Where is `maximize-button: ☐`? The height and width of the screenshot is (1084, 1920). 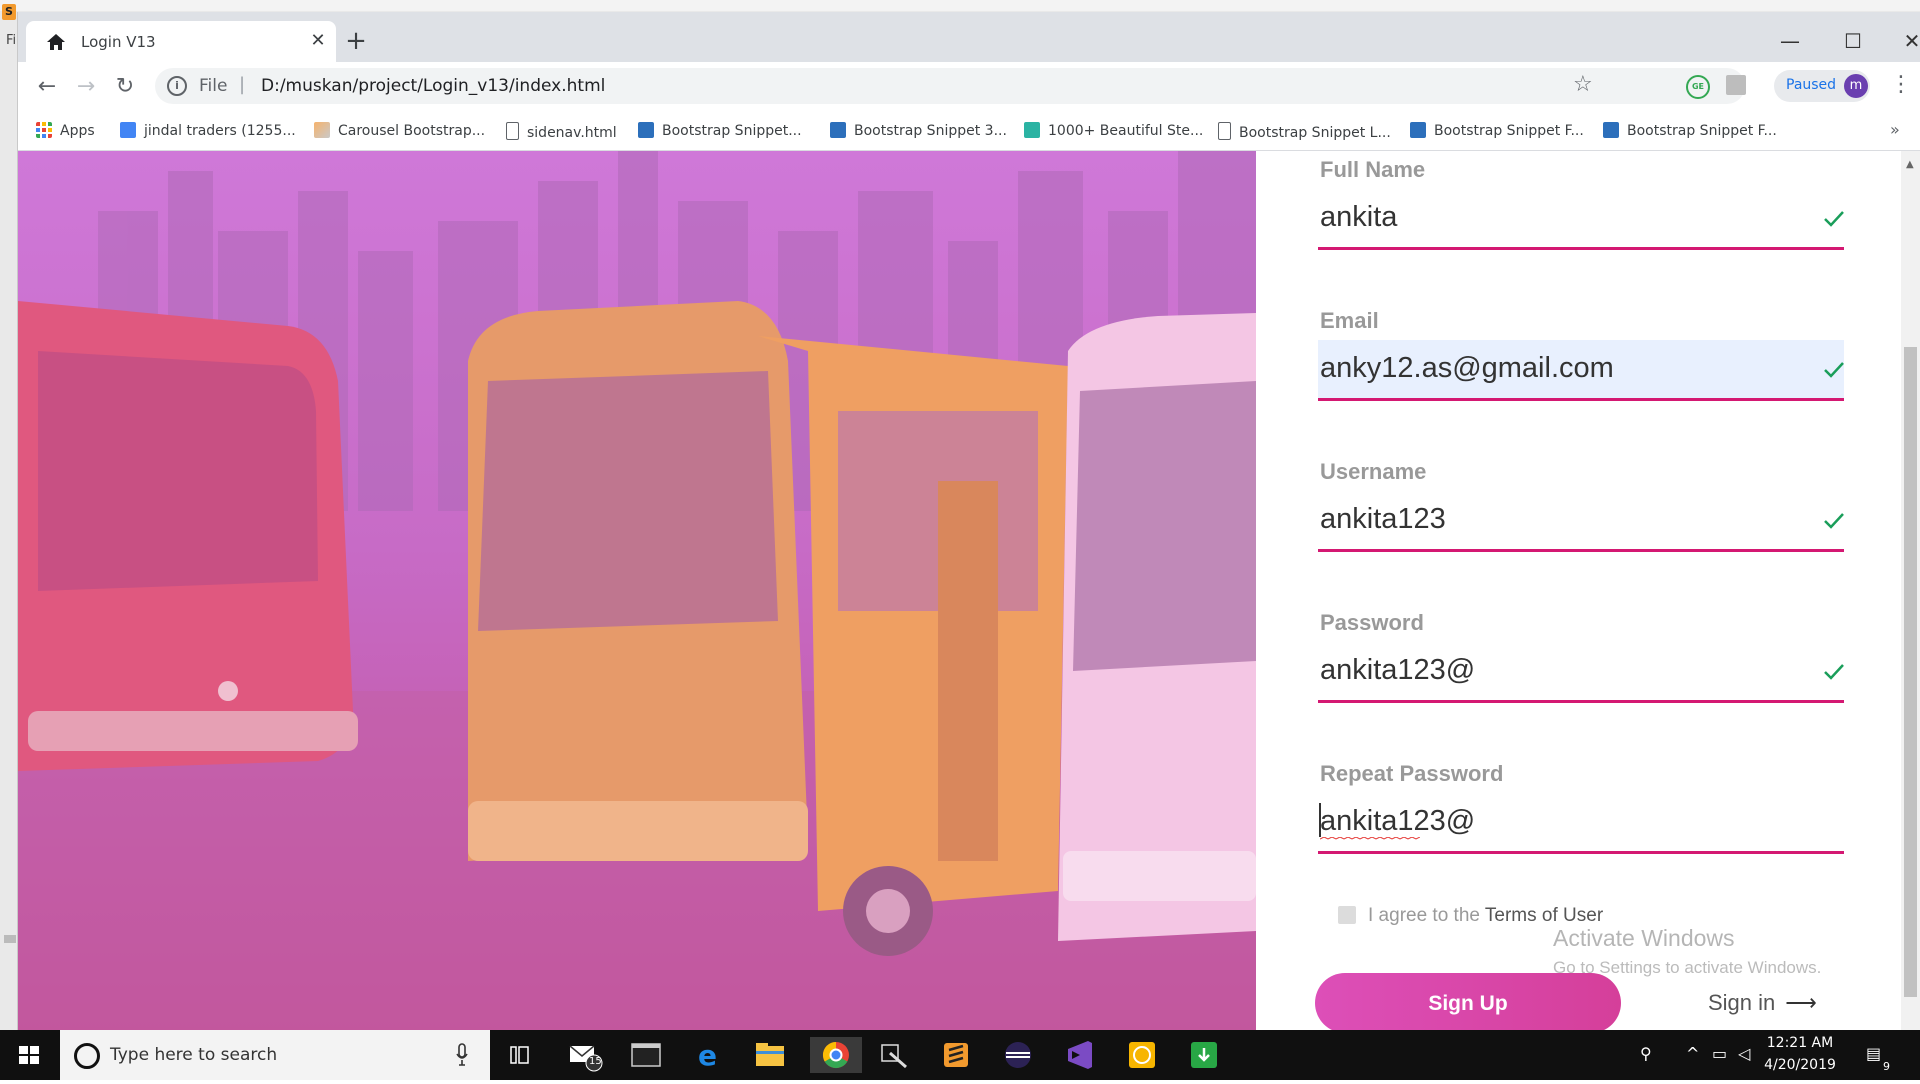
maximize-button: ☐ is located at coordinates (1853, 41).